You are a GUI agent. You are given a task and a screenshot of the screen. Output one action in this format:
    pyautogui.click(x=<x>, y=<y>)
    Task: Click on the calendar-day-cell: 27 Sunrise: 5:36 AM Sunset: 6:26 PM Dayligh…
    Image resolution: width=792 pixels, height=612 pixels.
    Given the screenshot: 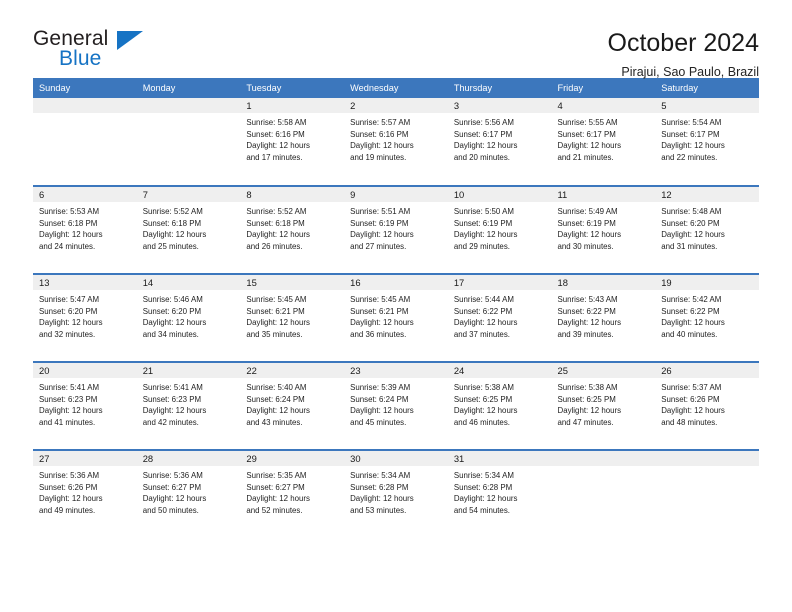 What is the action you would take?
    pyautogui.click(x=85, y=493)
    